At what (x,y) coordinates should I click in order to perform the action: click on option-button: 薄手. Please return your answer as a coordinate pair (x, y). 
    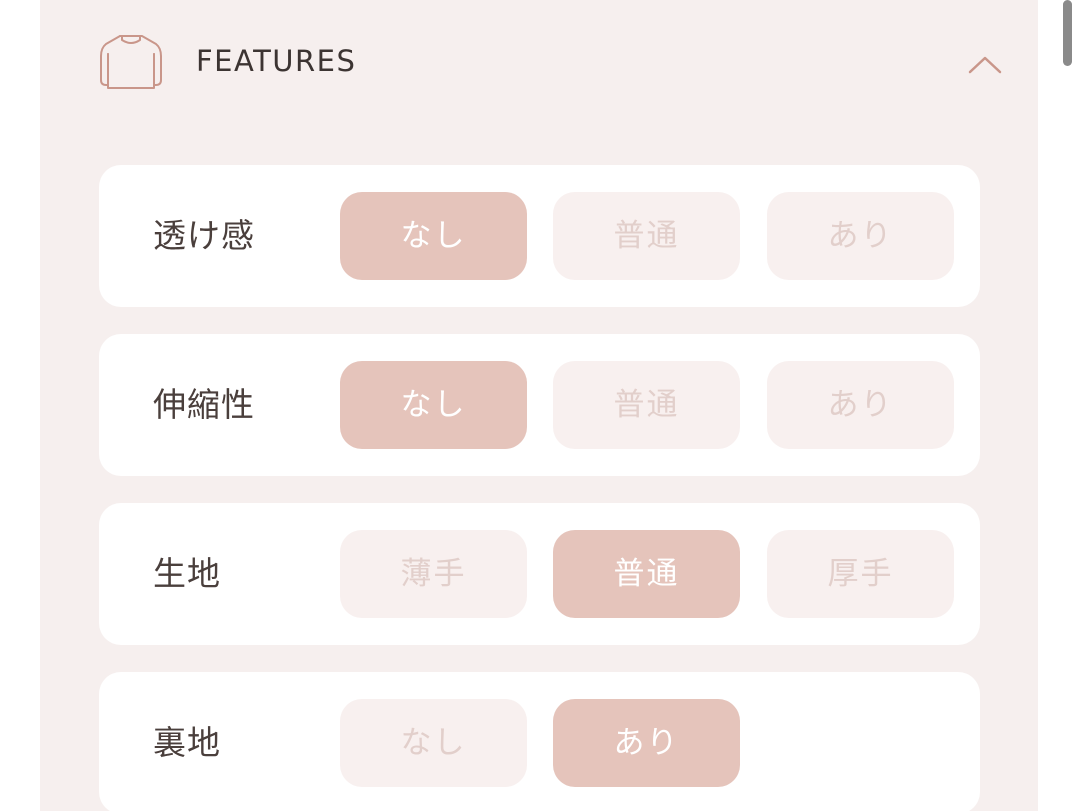
    Looking at the image, I should click on (433, 574).